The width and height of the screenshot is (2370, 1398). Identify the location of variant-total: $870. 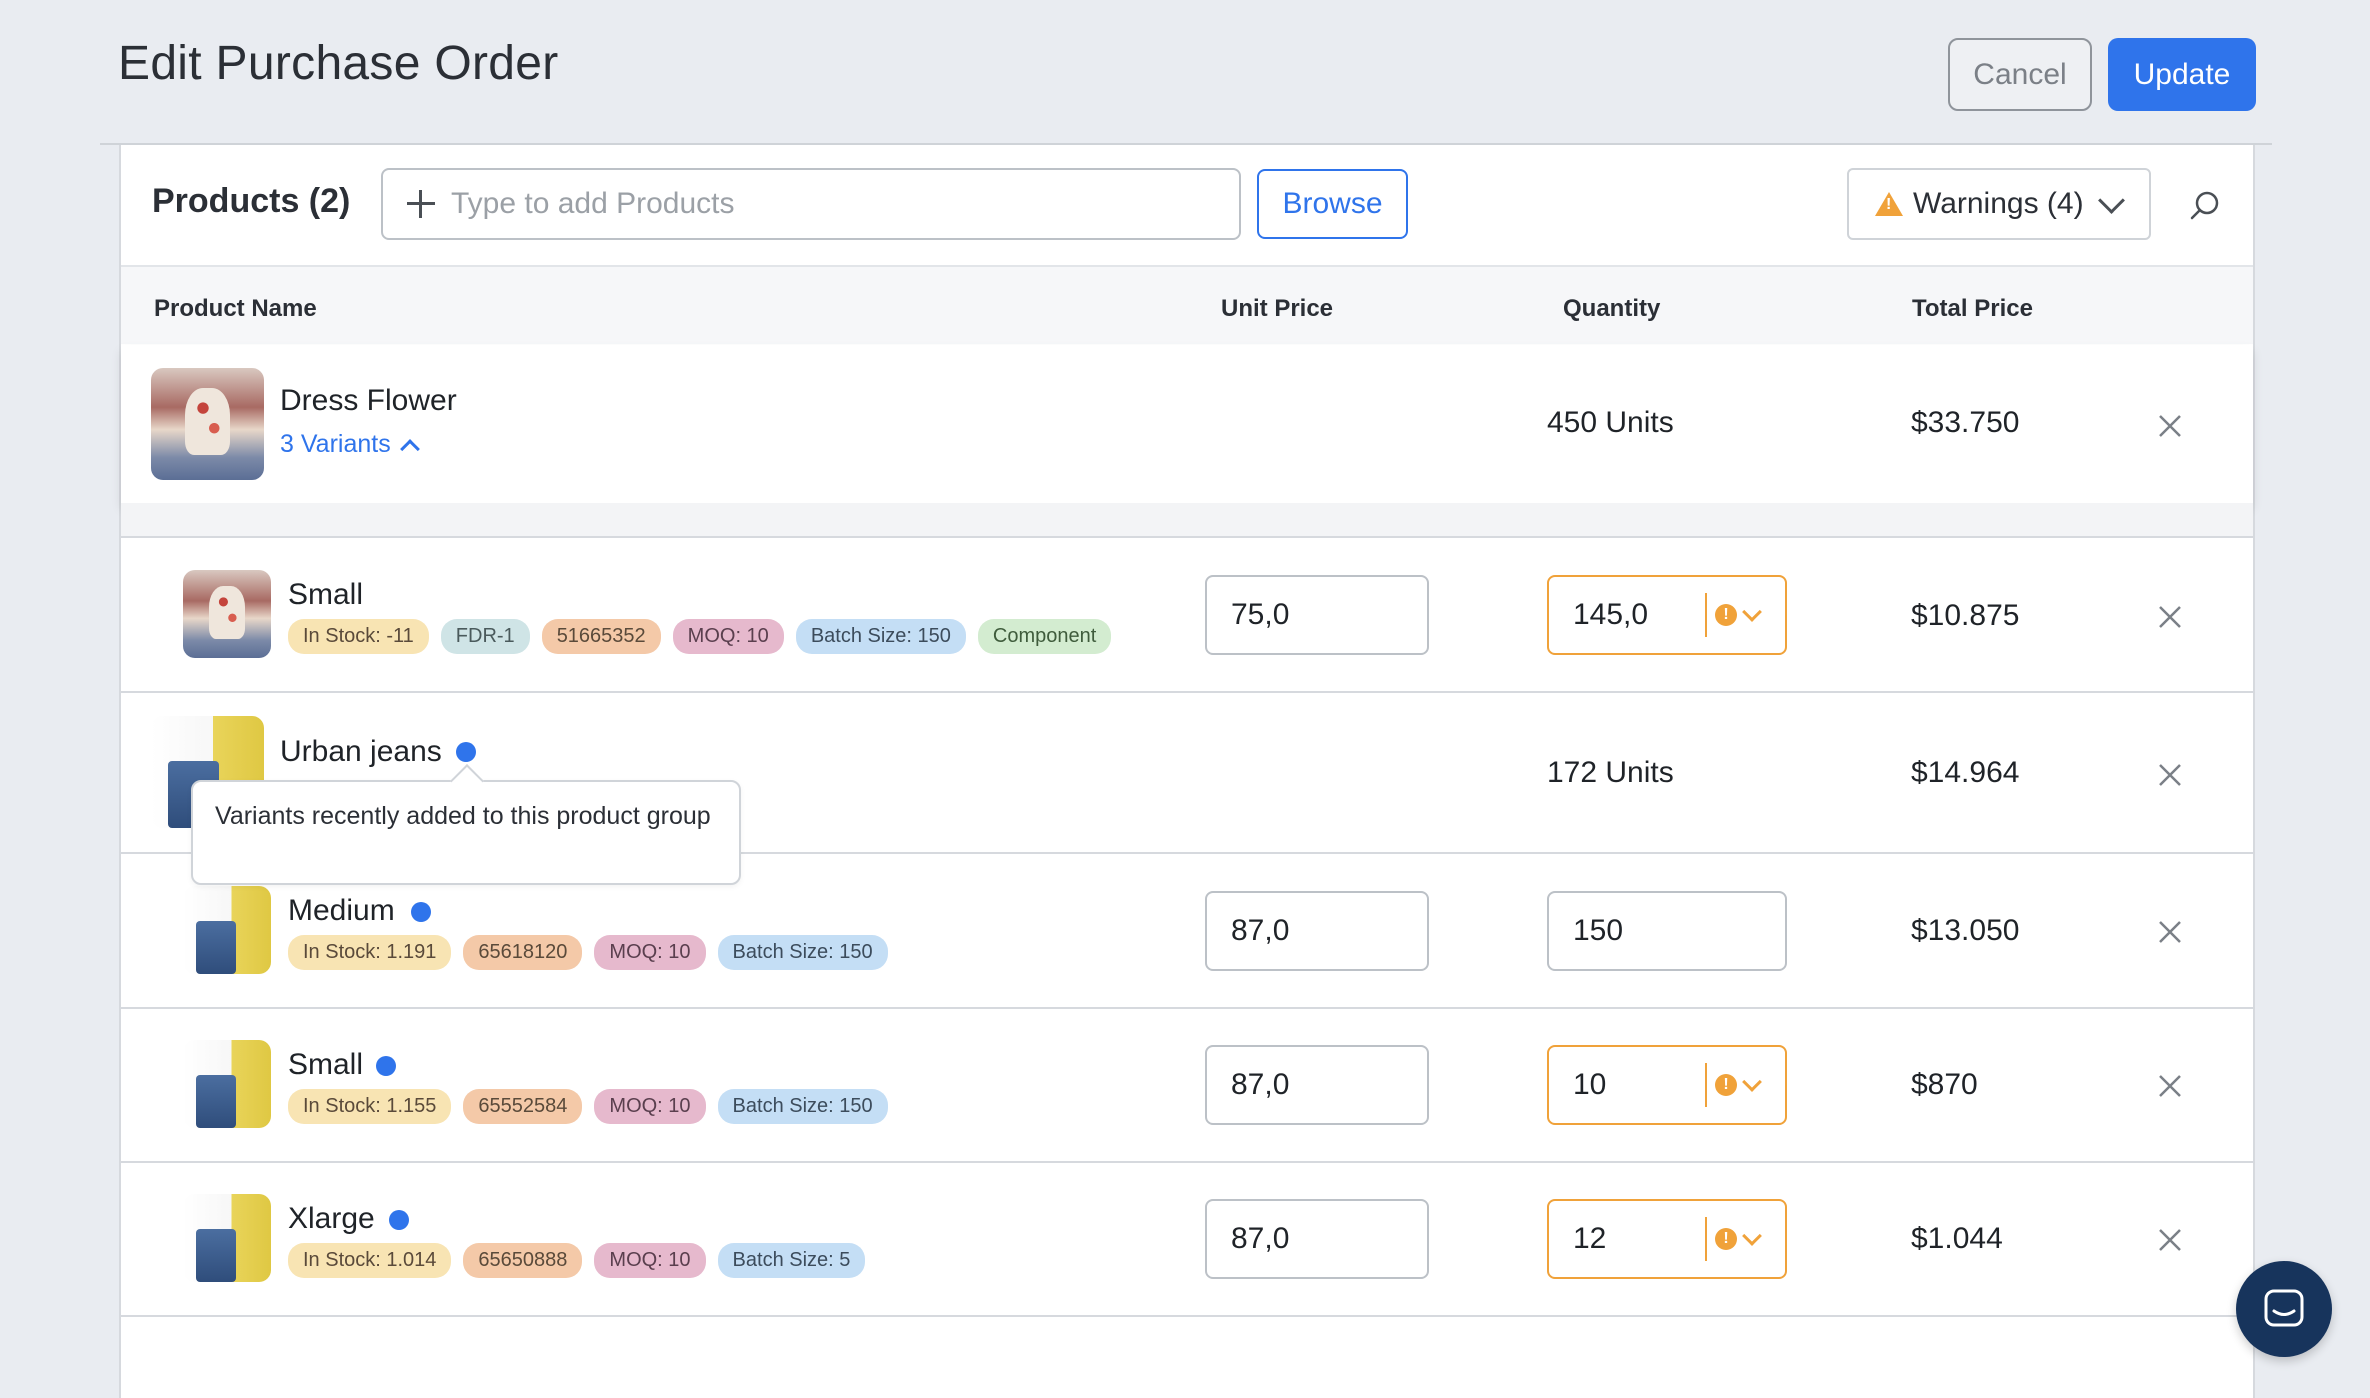
(1944, 1084).